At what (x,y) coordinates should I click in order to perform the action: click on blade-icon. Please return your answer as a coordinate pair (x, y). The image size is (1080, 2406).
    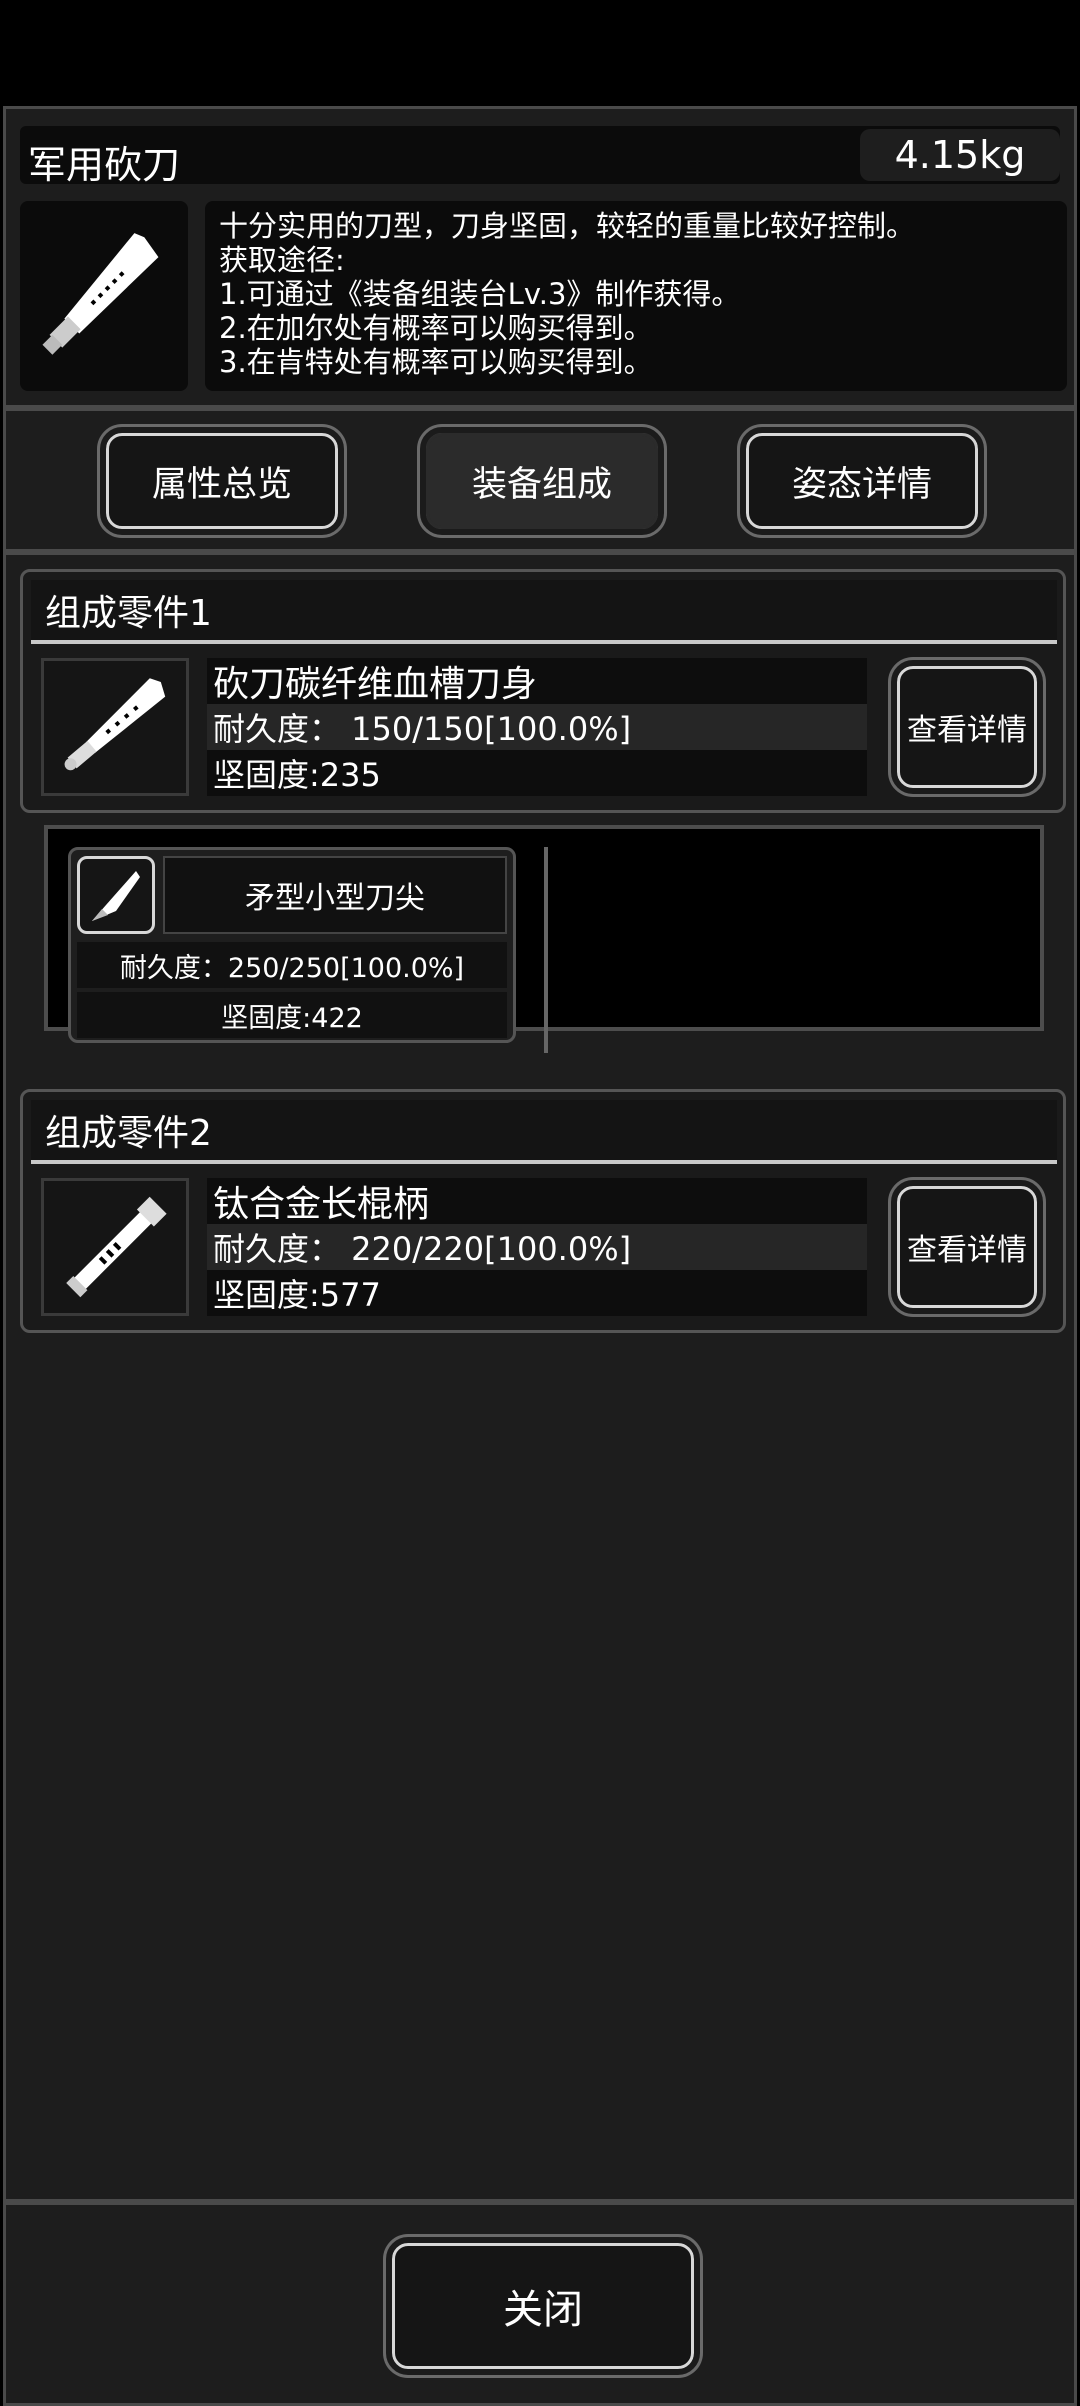
    Looking at the image, I should click on (115, 724).